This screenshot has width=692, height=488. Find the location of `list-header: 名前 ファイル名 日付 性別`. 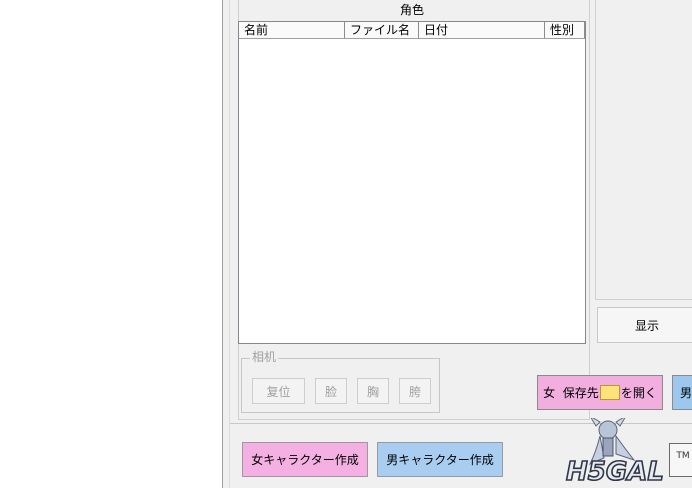

list-header: 名前 ファイル名 日付 性別 is located at coordinates (412, 30).